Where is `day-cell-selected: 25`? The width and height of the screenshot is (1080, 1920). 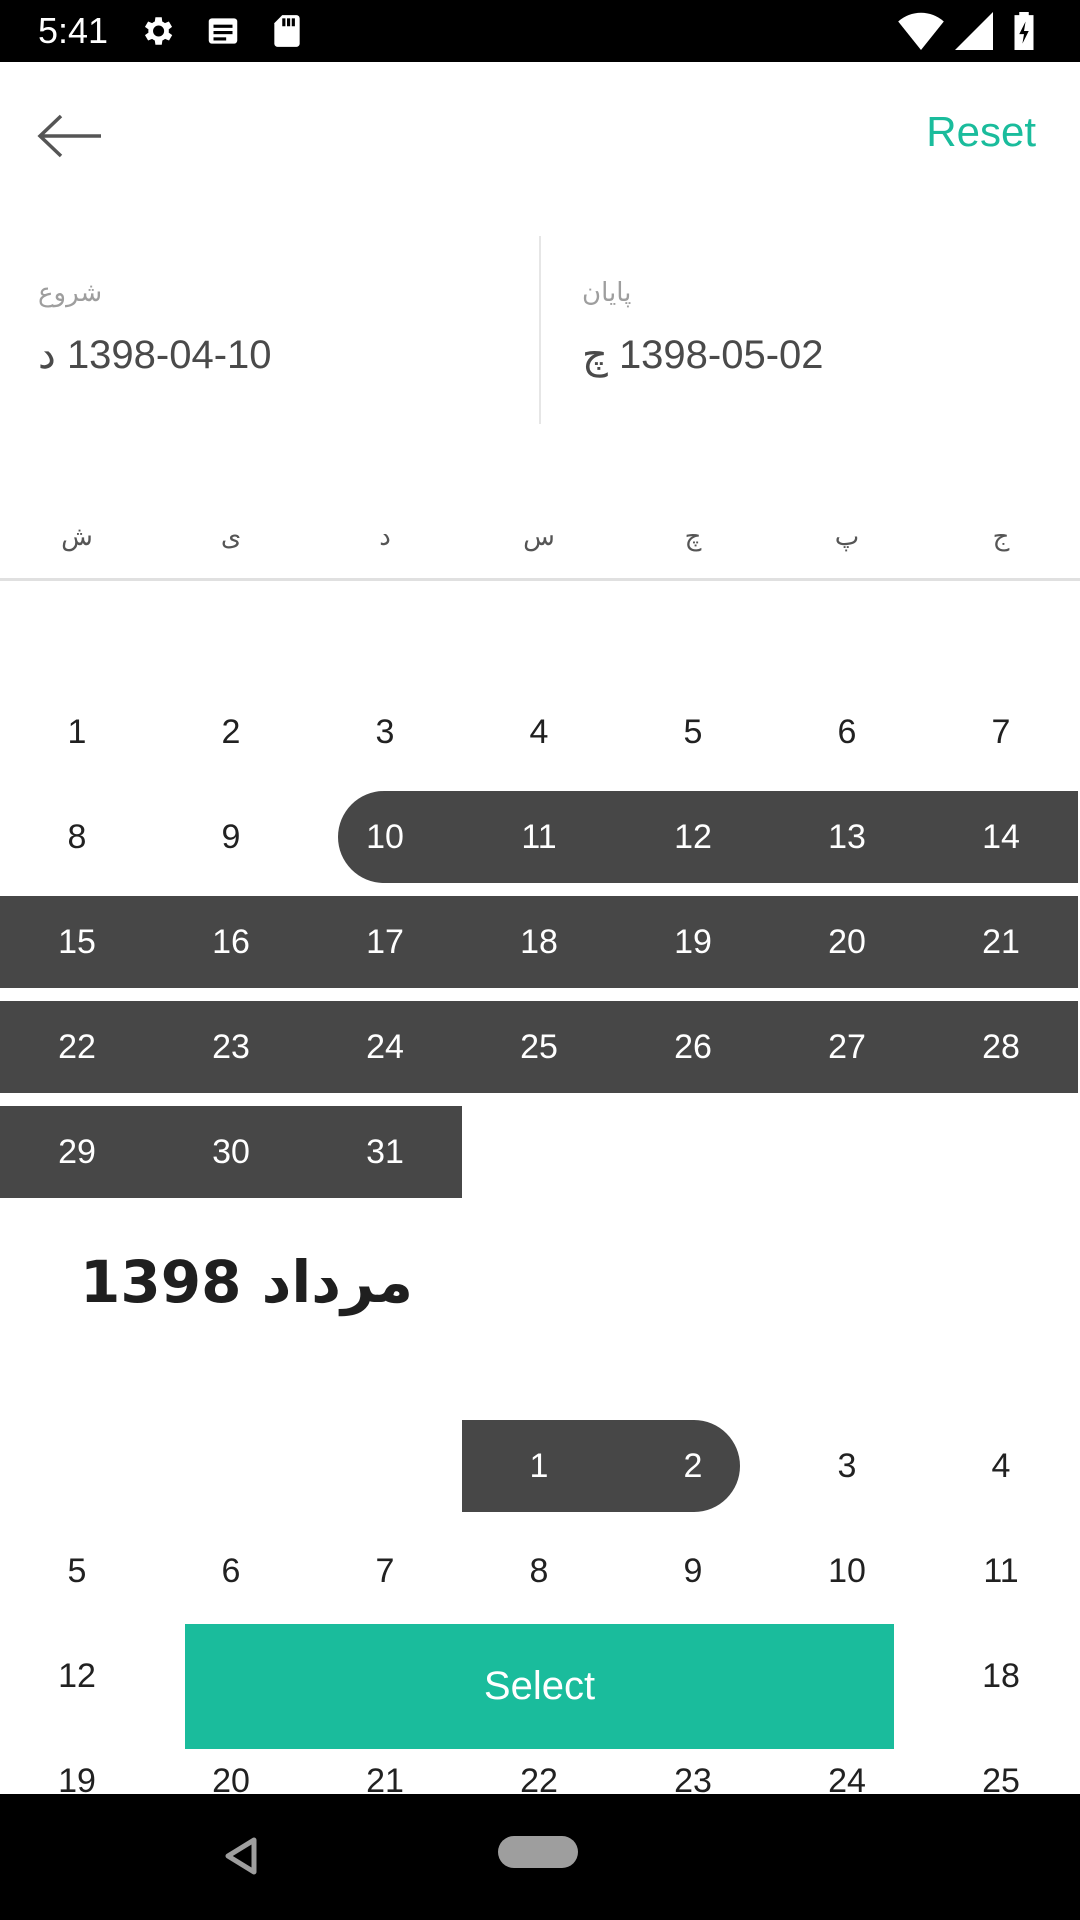
day-cell-selected: 25 is located at coordinates (539, 1047).